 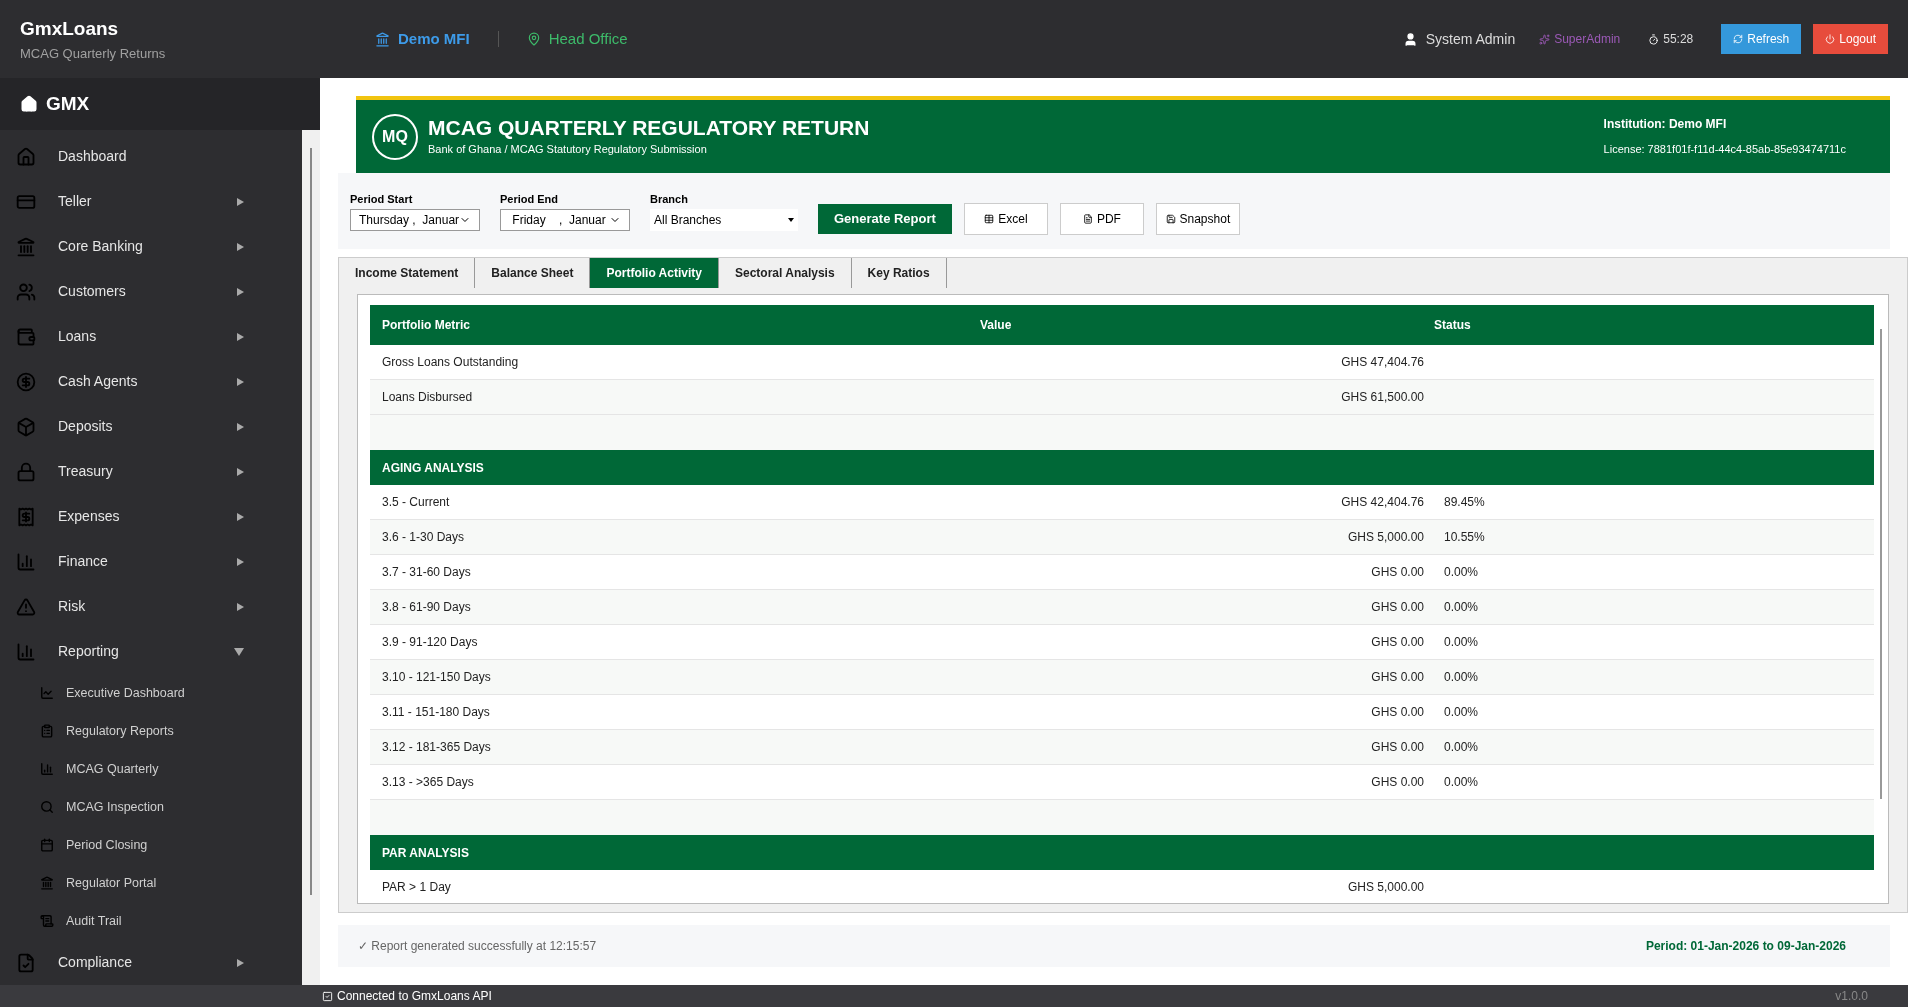 What do you see at coordinates (427, 397) in the screenshot?
I see `table-cell-text: Loans Disbursed` at bounding box center [427, 397].